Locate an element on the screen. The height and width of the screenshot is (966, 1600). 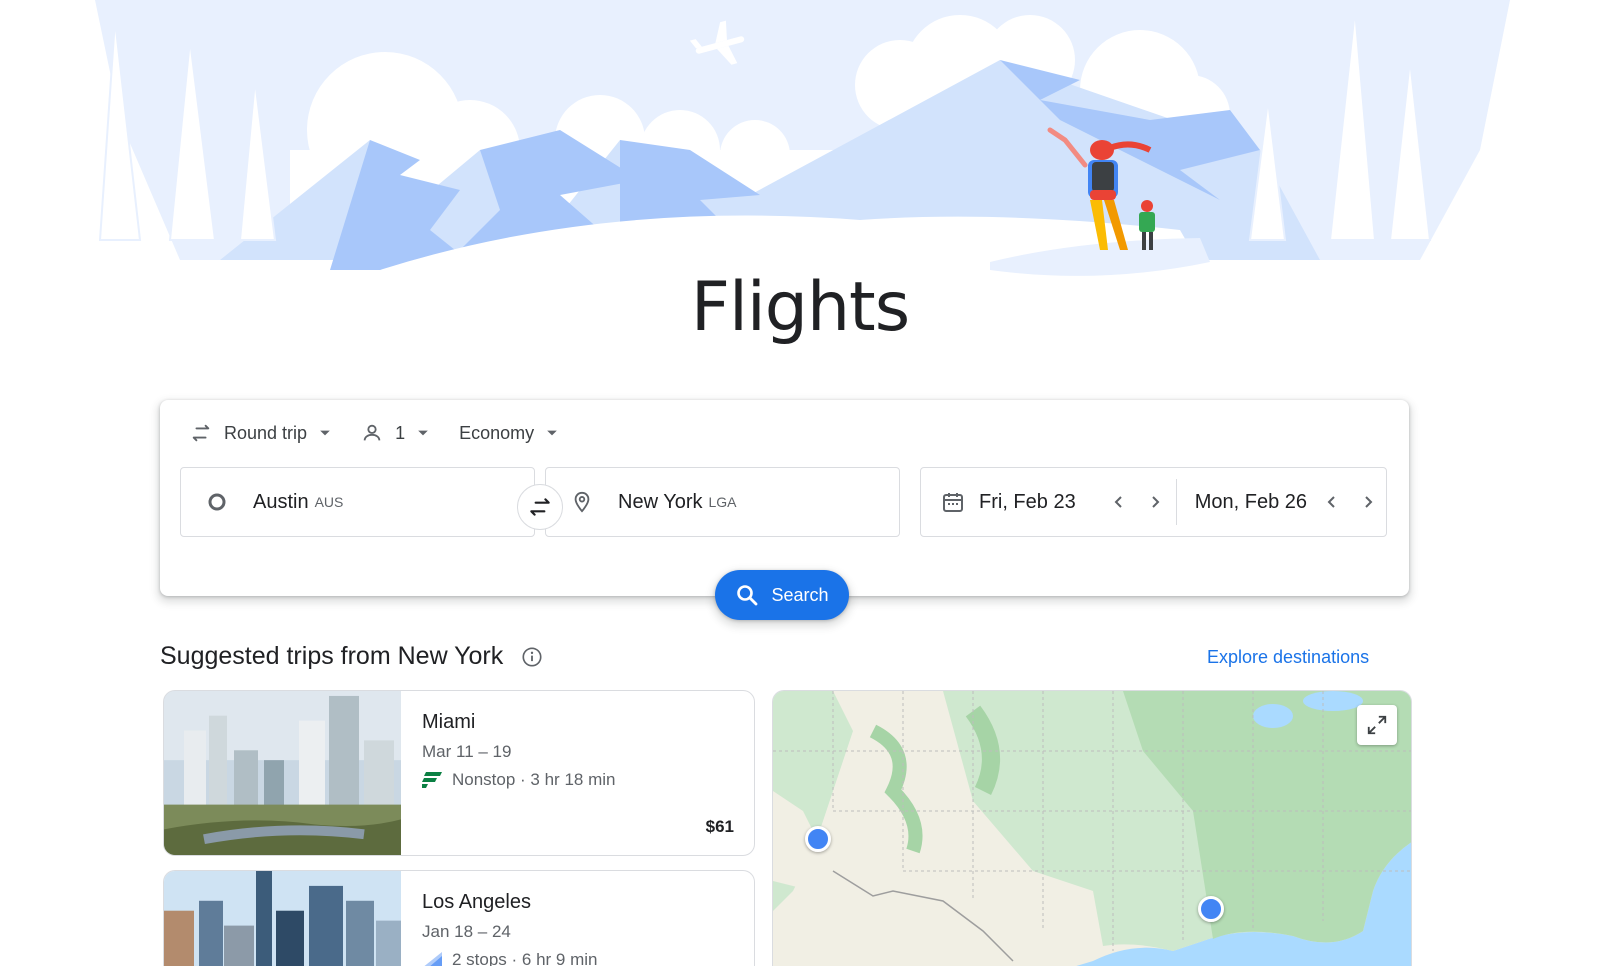
trip-dates: Jan 18 – 24 is located at coordinates (466, 931).